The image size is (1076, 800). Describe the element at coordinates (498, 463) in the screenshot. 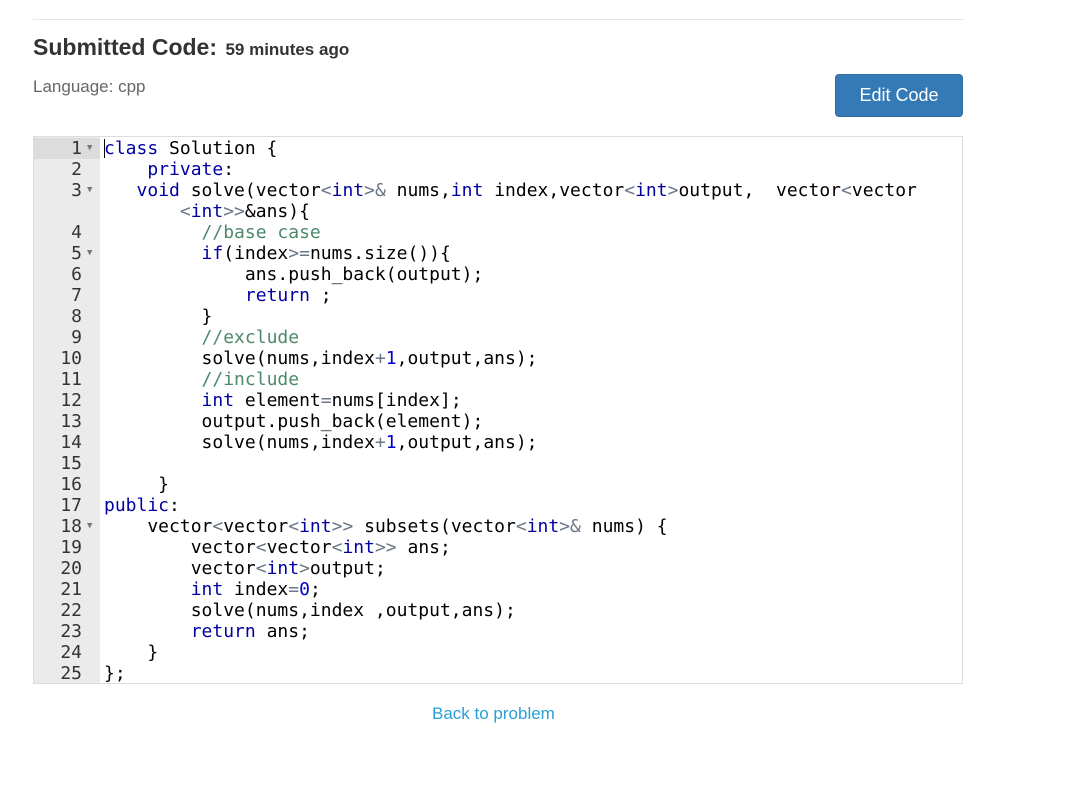

I see `code-line: 15` at that location.